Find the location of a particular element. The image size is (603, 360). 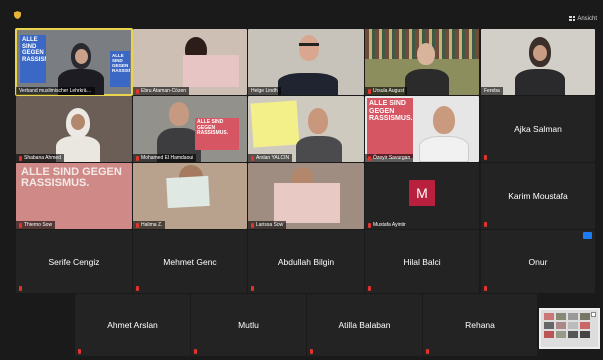

participant-tile: Mutlu is located at coordinates (248, 325).